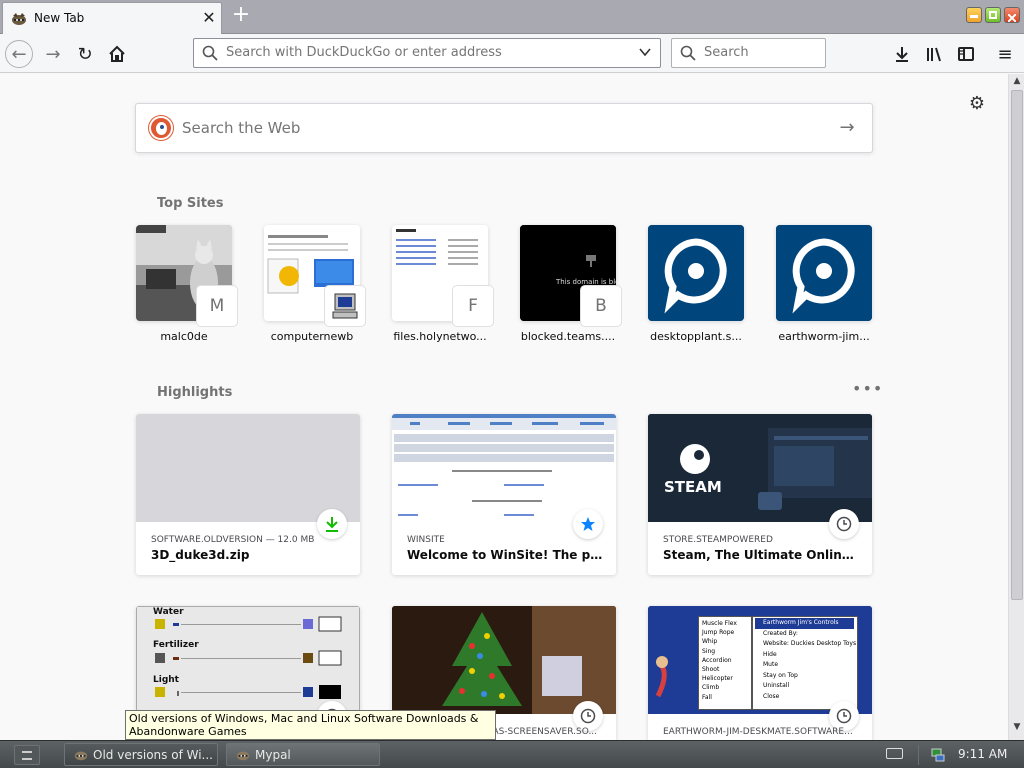 Image resolution: width=1024 pixels, height=768 pixels. Describe the element at coordinates (1012, 15) in the screenshot. I see `close-window-button` at that location.